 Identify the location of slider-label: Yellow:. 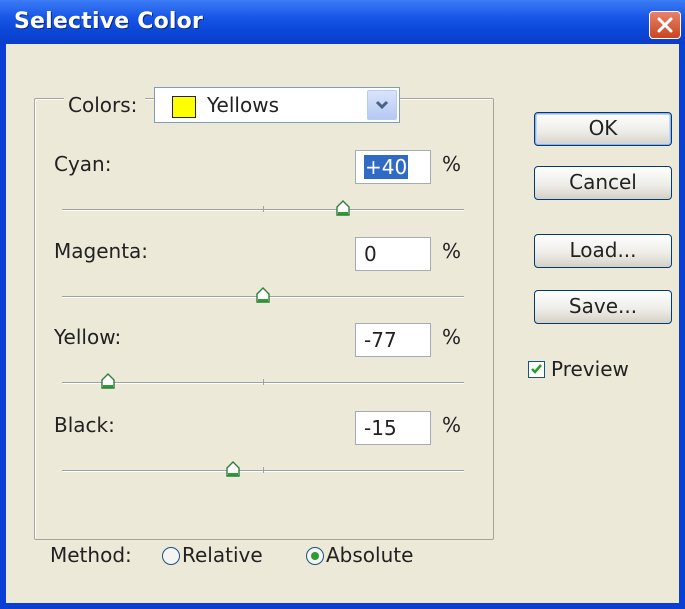
(88, 337).